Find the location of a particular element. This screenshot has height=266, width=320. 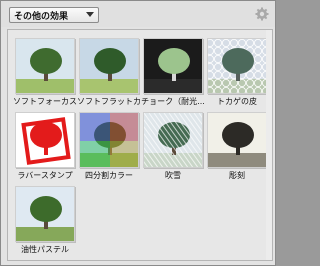

effect-tile: ソフトフォーカス is located at coordinates (45, 71).